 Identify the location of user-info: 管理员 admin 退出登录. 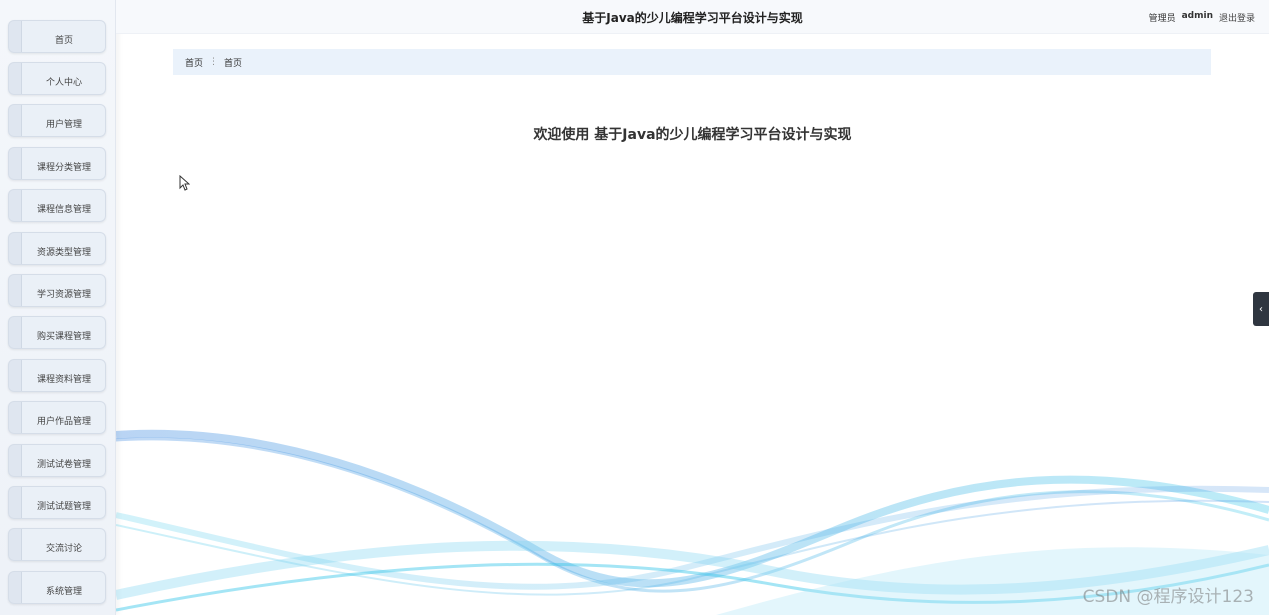
(1202, 17).